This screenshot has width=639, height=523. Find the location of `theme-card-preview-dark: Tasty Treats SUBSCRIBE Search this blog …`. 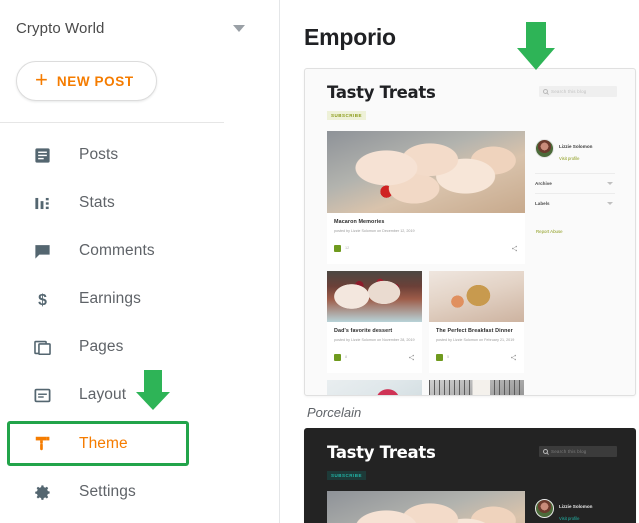

theme-card-preview-dark: Tasty Treats SUBSCRIBE Search this blog … is located at coordinates (470, 475).